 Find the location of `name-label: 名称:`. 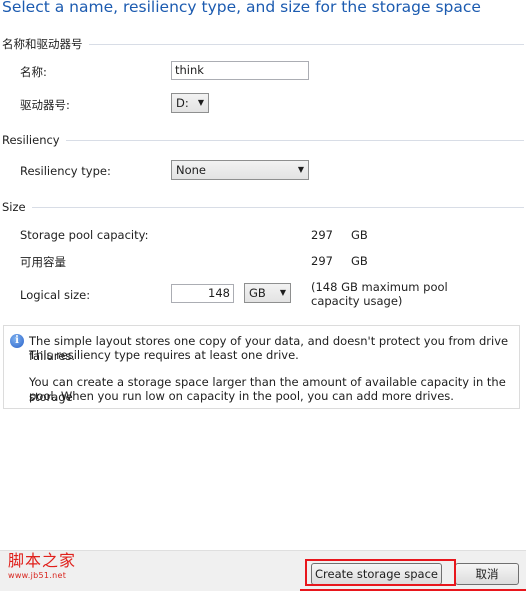

name-label: 名称: is located at coordinates (33, 72).